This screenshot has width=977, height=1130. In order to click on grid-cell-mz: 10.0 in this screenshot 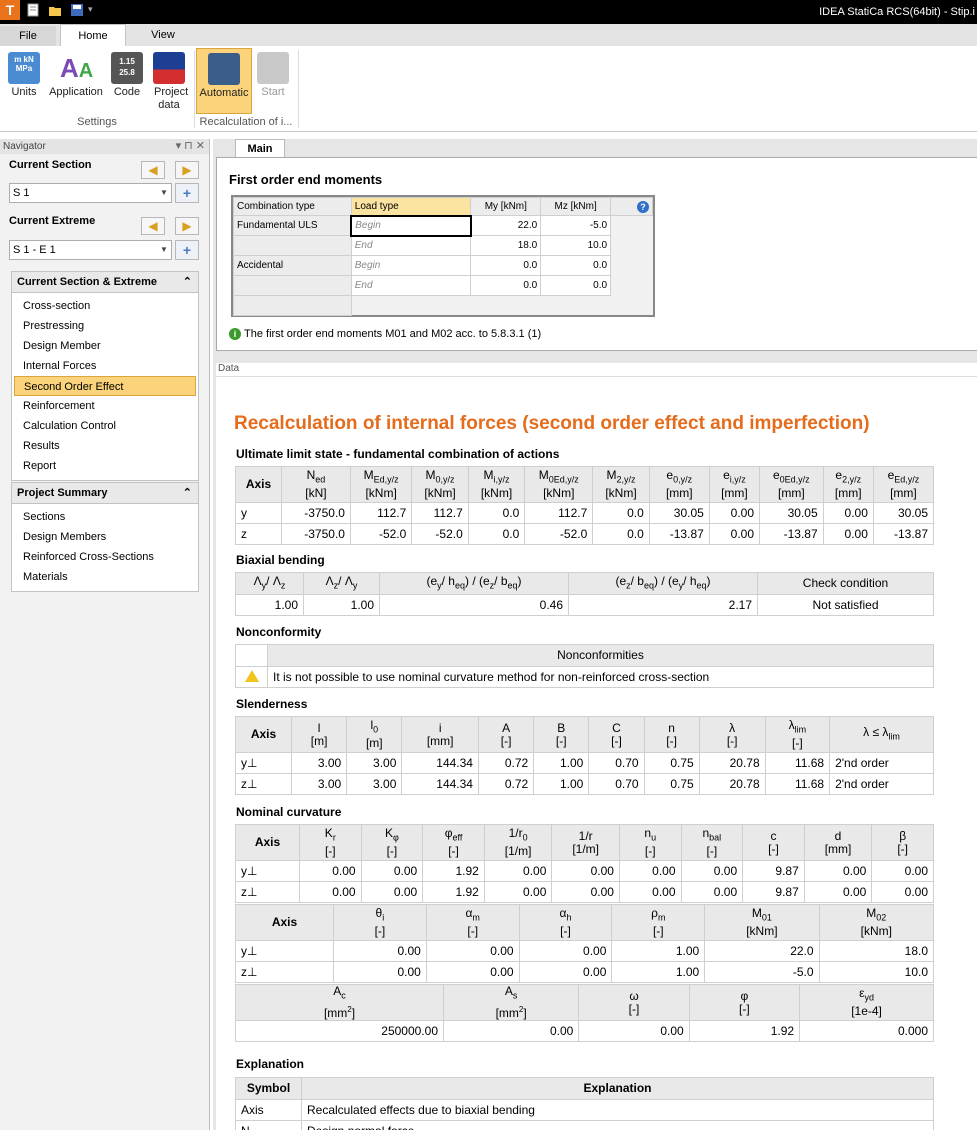, I will do `click(576, 245)`.